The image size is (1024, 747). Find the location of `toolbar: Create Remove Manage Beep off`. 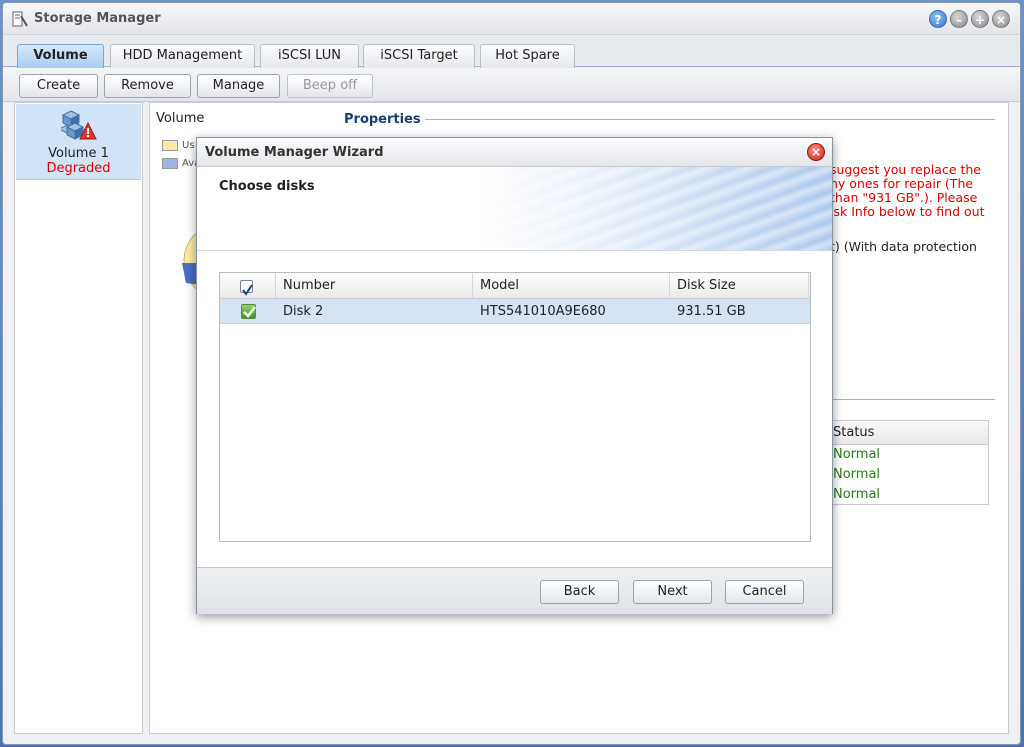

toolbar: Create Remove Manage Beep off is located at coordinates (511, 85).